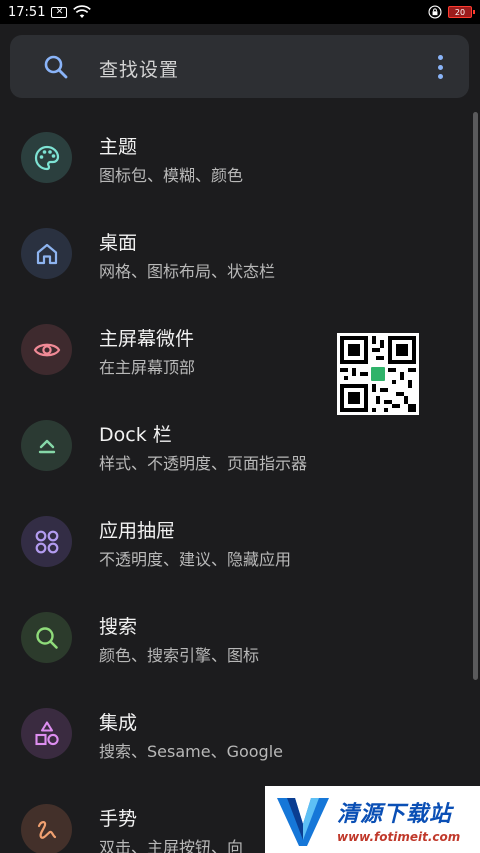  I want to click on item-subtitle: 颜色、搜索引擎、图标, so click(179, 655).